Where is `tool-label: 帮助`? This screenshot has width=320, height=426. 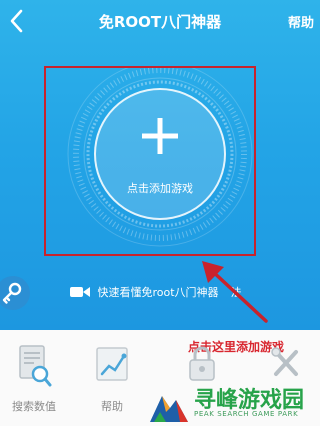 tool-label: 帮助 is located at coordinates (112, 406).